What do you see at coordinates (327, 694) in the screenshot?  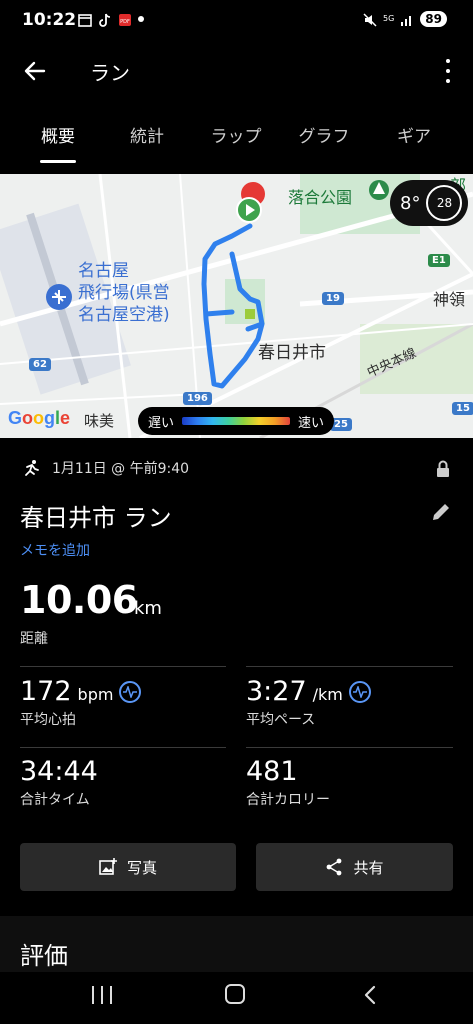 I see `pace-unit: /km` at bounding box center [327, 694].